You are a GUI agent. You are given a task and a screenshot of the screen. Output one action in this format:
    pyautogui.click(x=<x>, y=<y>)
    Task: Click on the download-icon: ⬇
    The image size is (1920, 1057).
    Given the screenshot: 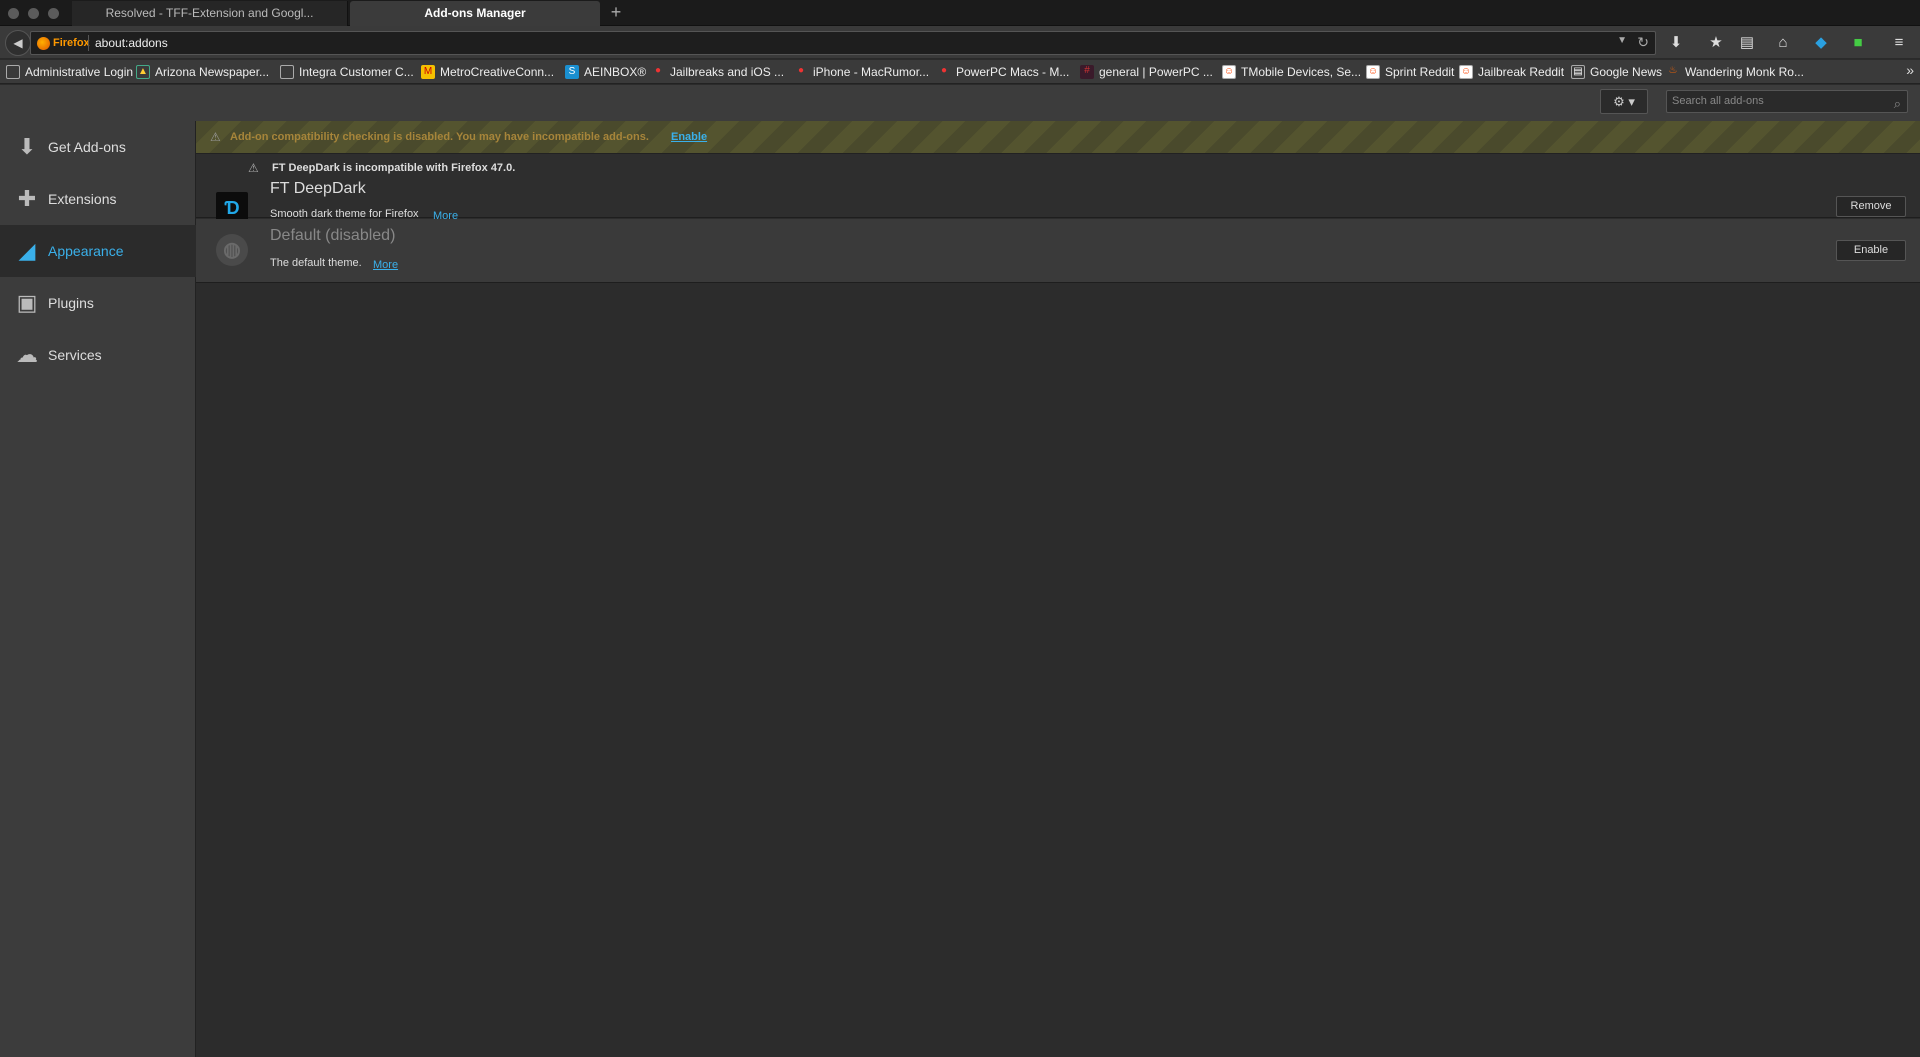 What is the action you would take?
    pyautogui.click(x=27, y=146)
    